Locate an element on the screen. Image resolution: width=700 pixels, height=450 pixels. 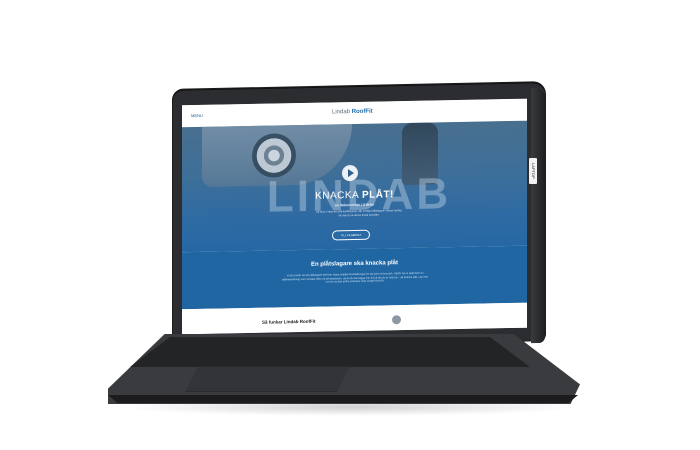
brand-prefix: Lindab is located at coordinates (342, 112).